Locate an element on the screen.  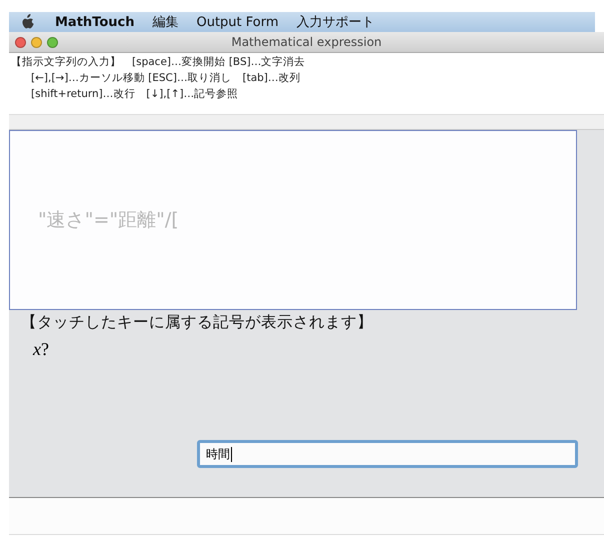
zoom-button is located at coordinates (52, 42).